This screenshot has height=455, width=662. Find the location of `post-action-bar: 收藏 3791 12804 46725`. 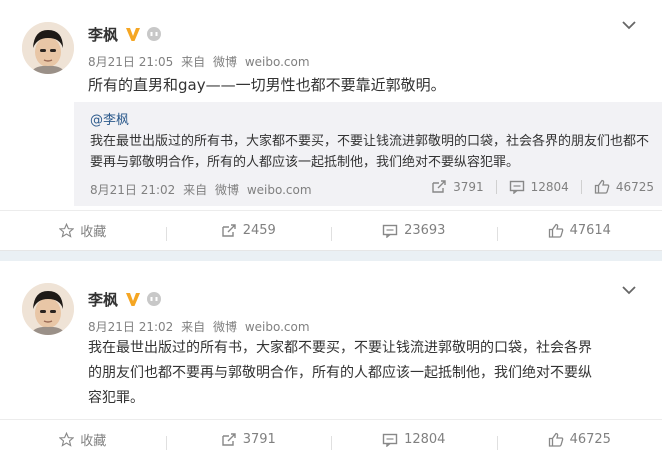

post-action-bar: 收藏 3791 12804 46725 is located at coordinates (331, 437).